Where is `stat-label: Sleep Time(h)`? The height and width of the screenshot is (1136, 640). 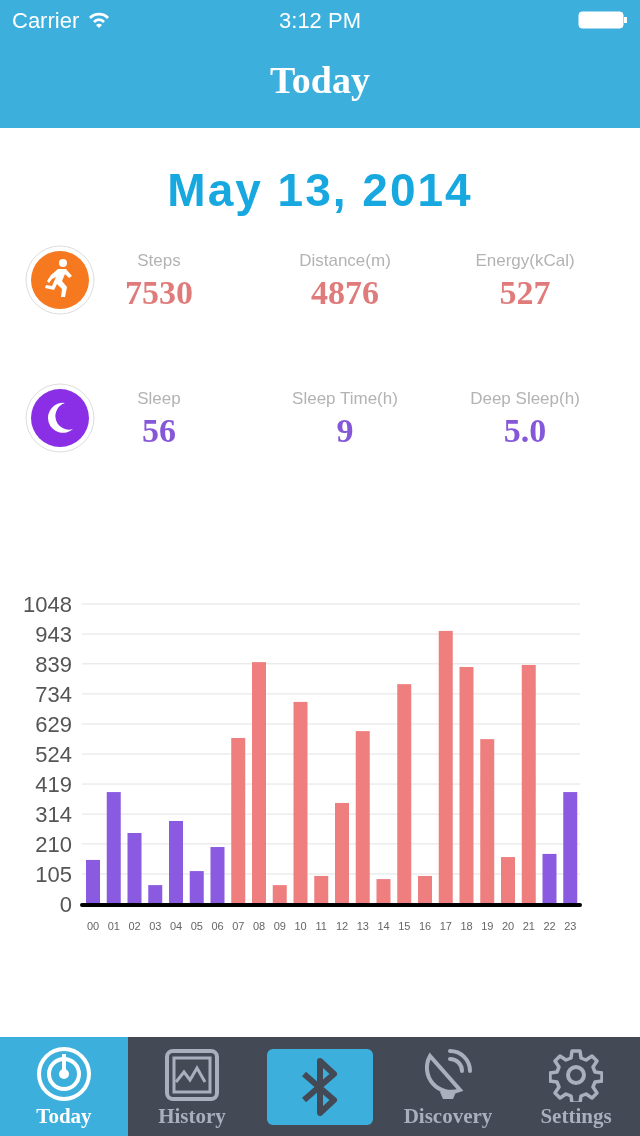 stat-label: Sleep Time(h) is located at coordinates (345, 399).